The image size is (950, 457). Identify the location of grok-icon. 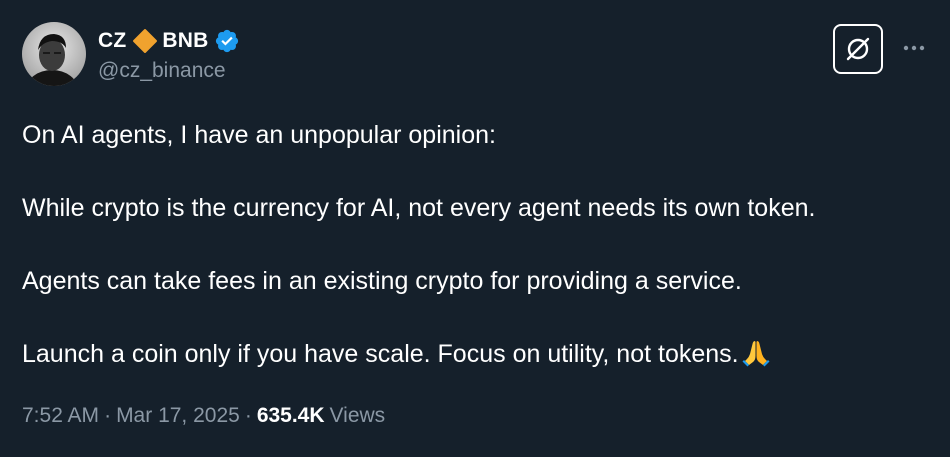
(858, 49).